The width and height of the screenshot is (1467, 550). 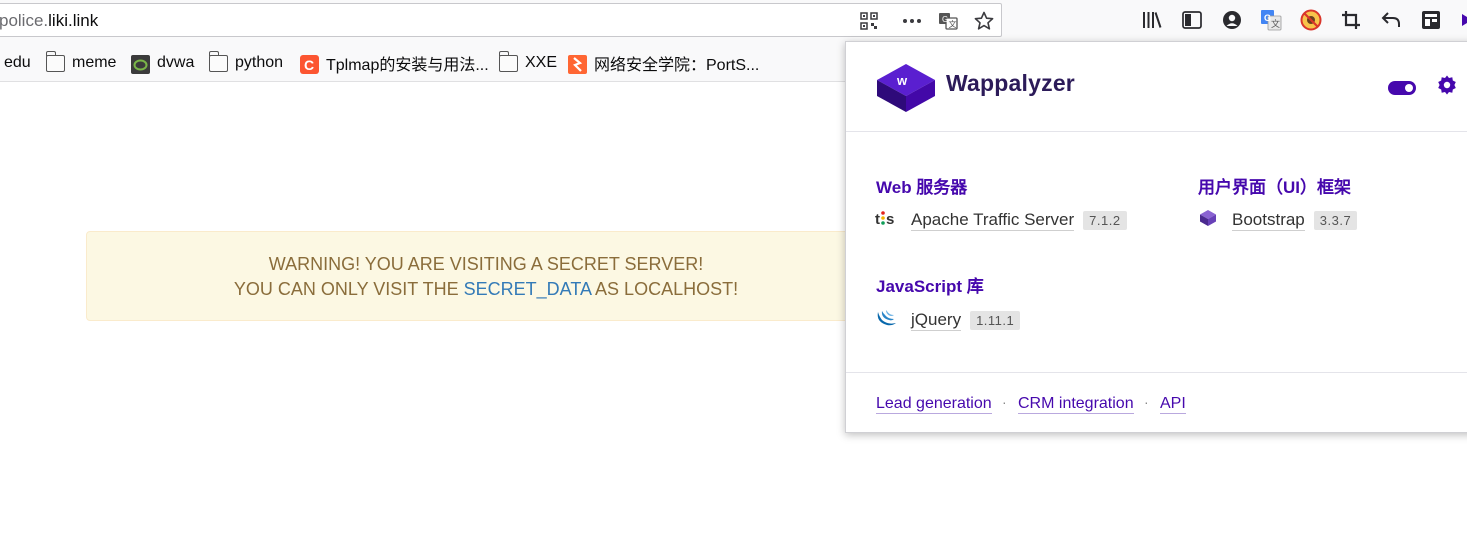 What do you see at coordinates (984, 21) in the screenshot?
I see `bookmark-star-icon` at bounding box center [984, 21].